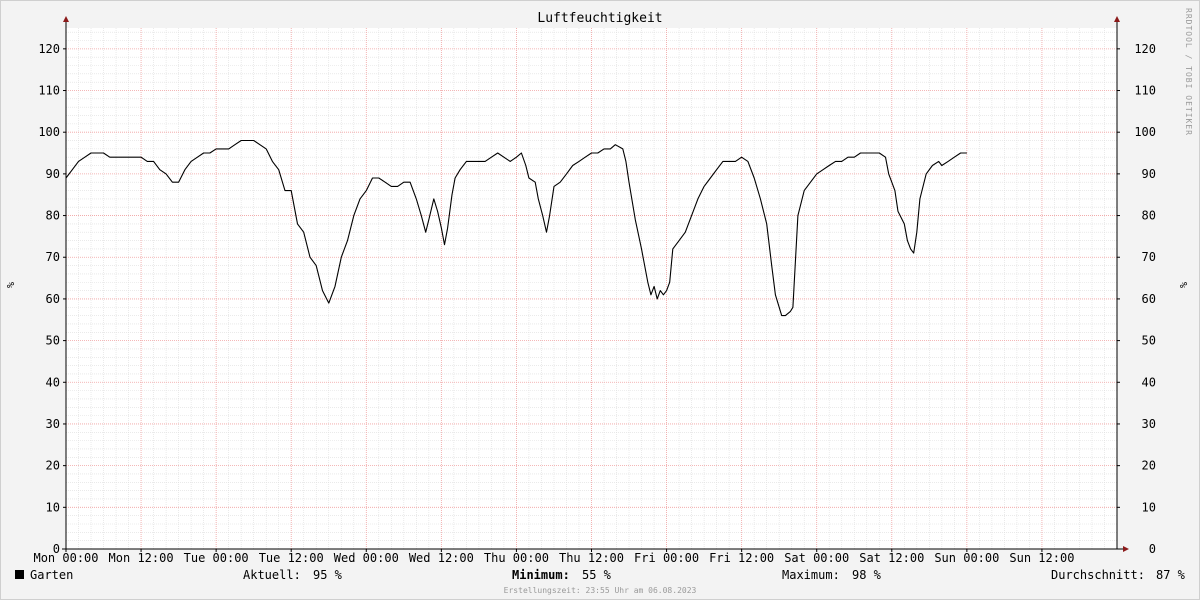 Image resolution: width=1200 pixels, height=600 pixels. I want to click on y-tick-label-right: 10, so click(1149, 507).